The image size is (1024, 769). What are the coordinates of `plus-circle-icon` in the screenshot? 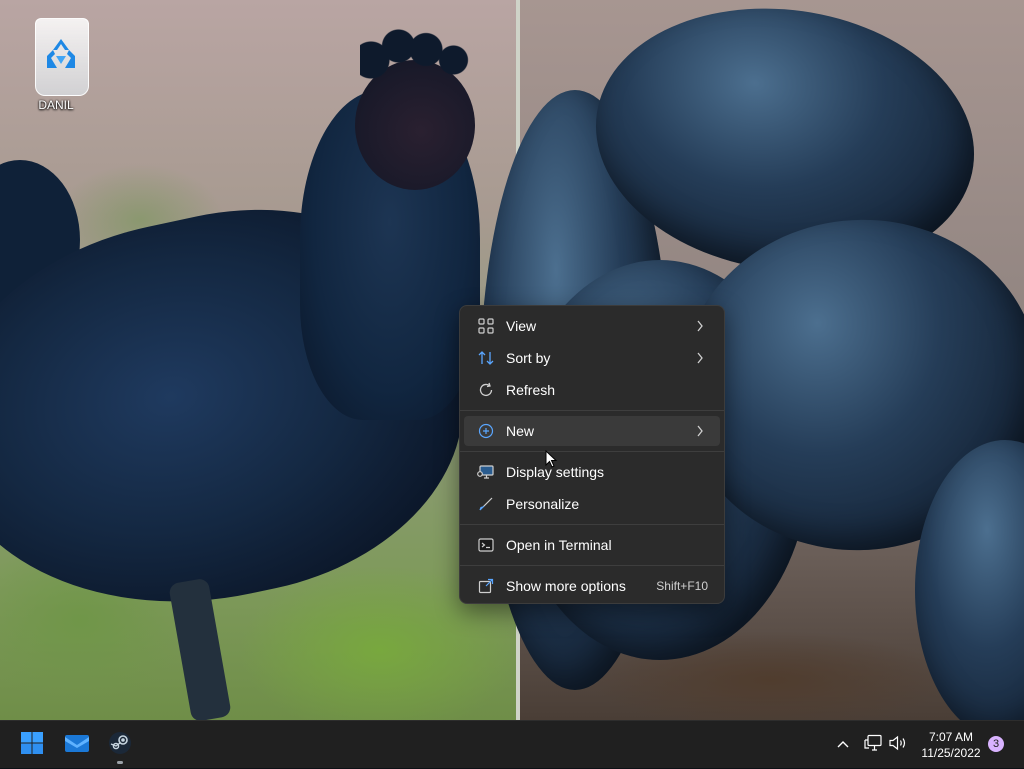 It's located at (486, 431).